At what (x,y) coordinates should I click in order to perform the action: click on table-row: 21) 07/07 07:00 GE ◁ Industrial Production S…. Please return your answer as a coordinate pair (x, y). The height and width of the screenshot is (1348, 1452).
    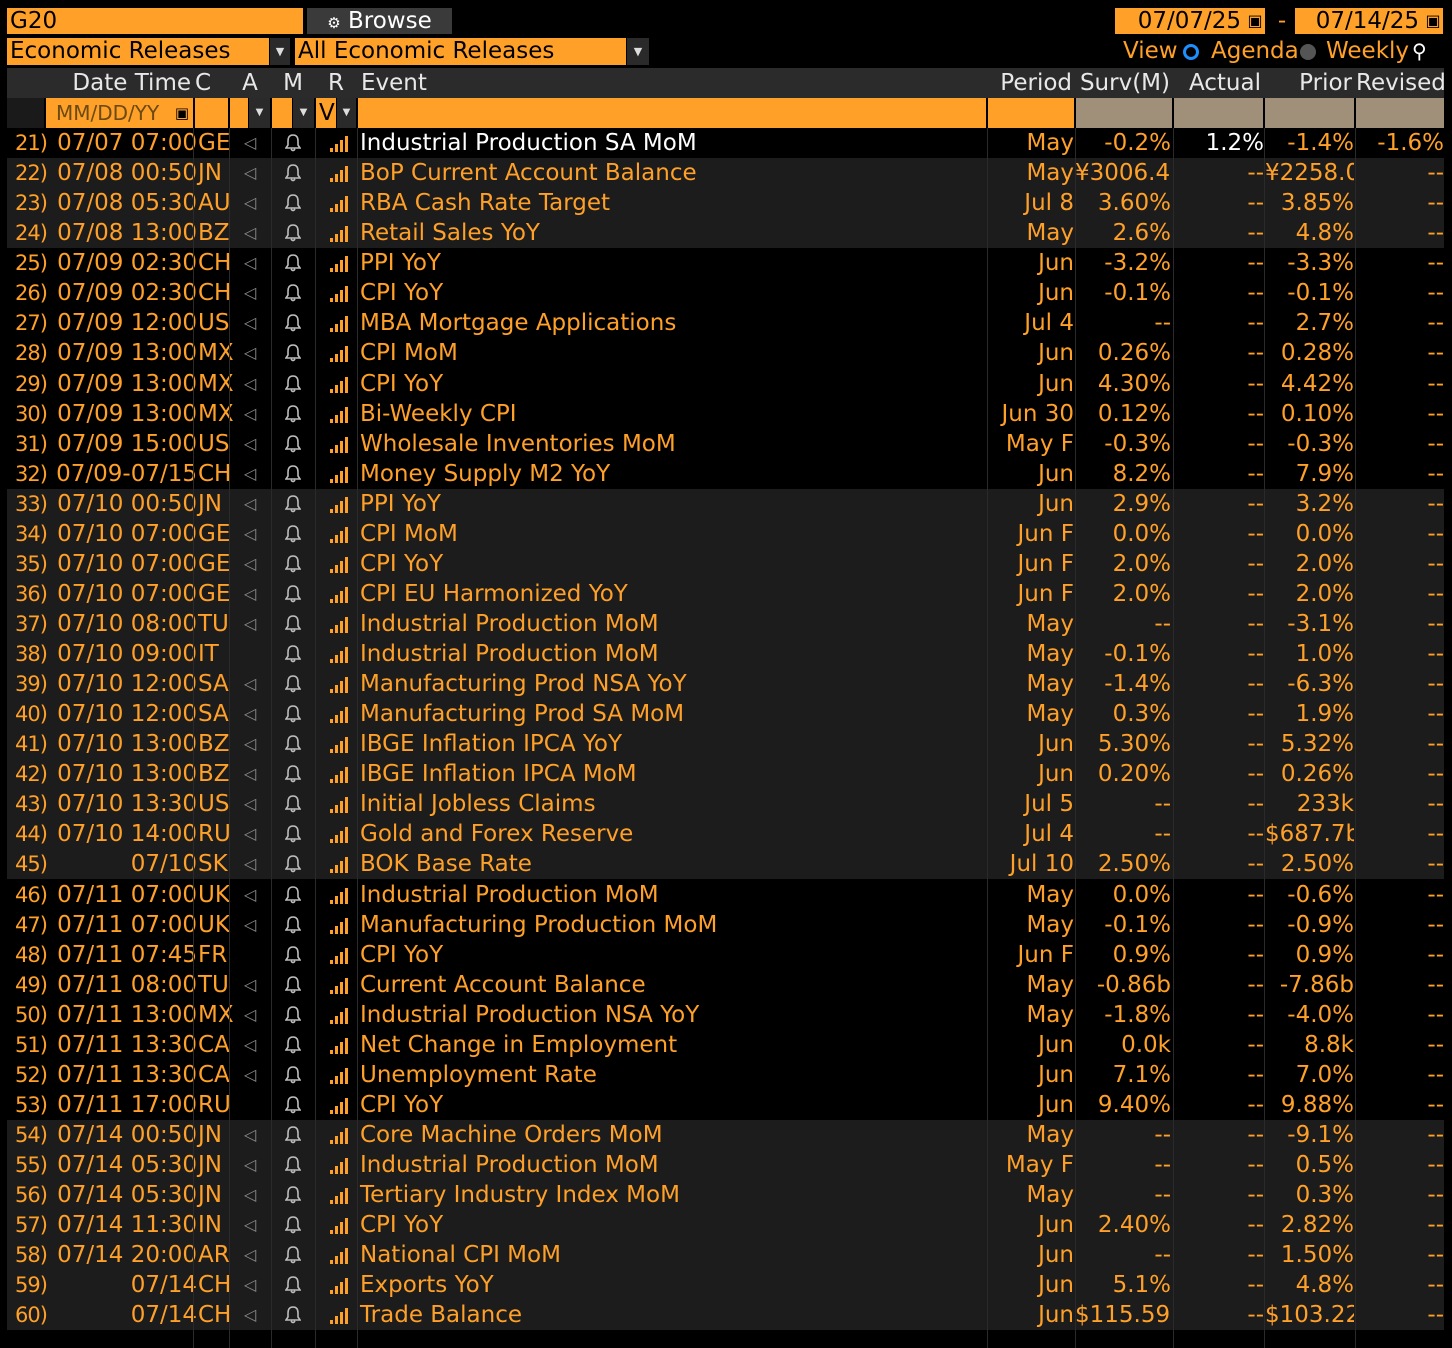
    Looking at the image, I should click on (725, 143).